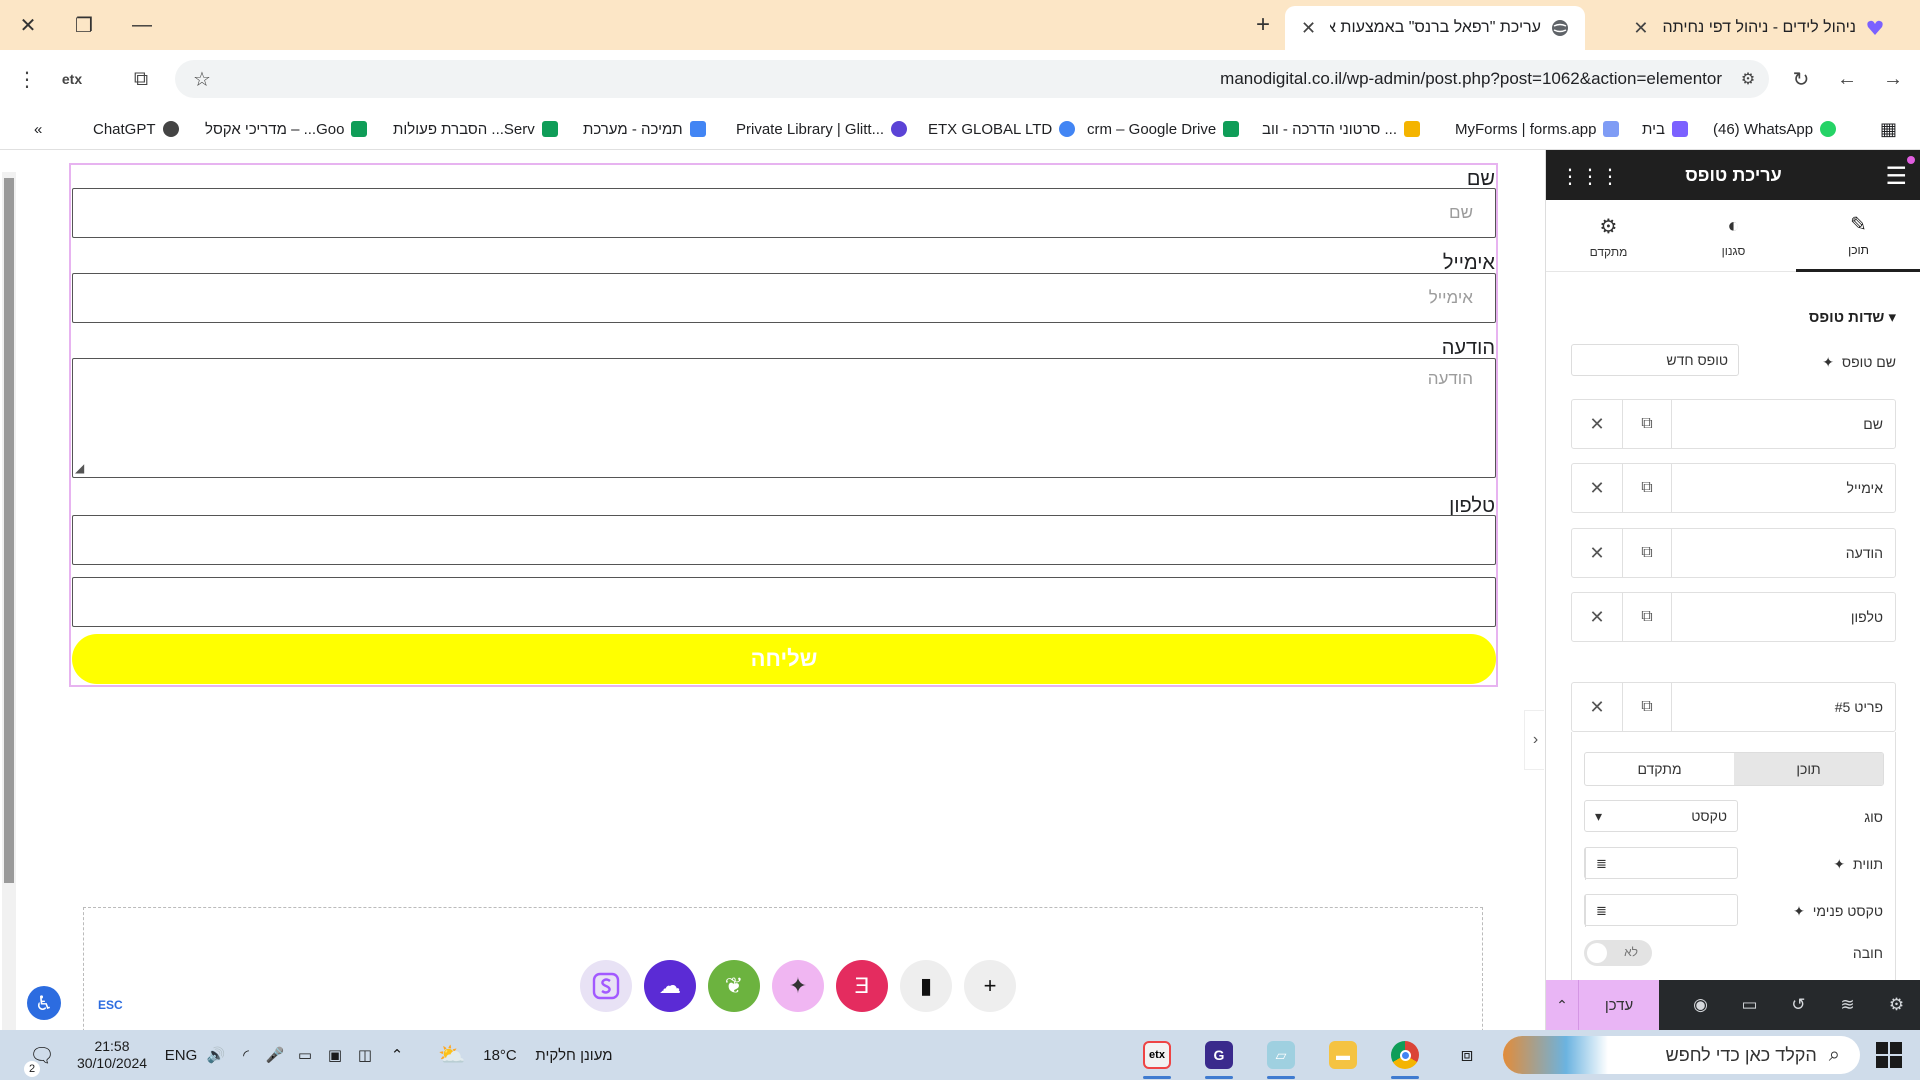 The width and height of the screenshot is (1920, 1080). What do you see at coordinates (1405, 1057) in the screenshot?
I see `taskbar-app-chrome` at bounding box center [1405, 1057].